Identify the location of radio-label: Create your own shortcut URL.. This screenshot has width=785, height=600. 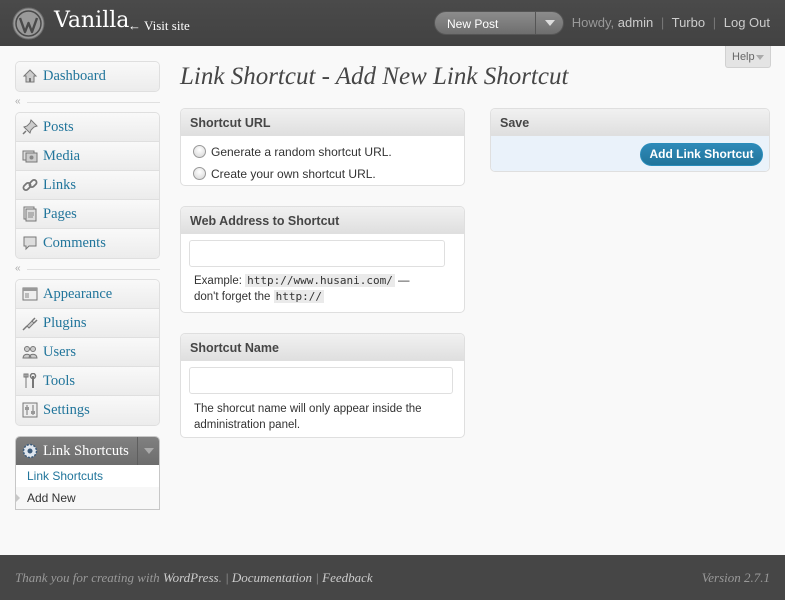
(293, 174).